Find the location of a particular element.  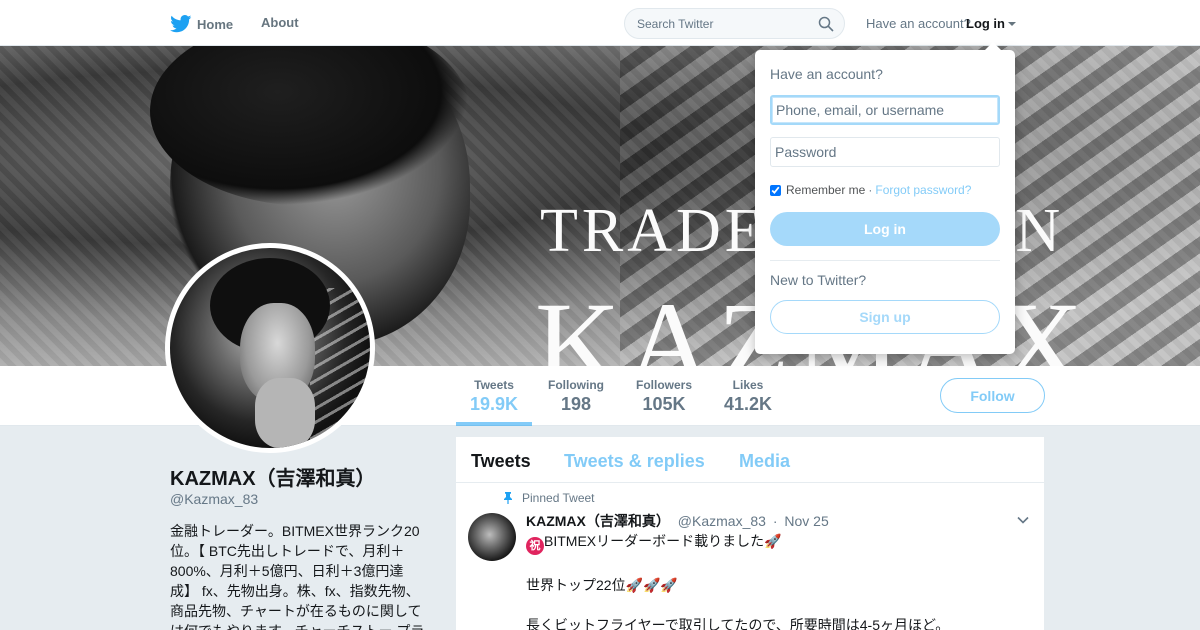

profile-avatar is located at coordinates (270, 348).